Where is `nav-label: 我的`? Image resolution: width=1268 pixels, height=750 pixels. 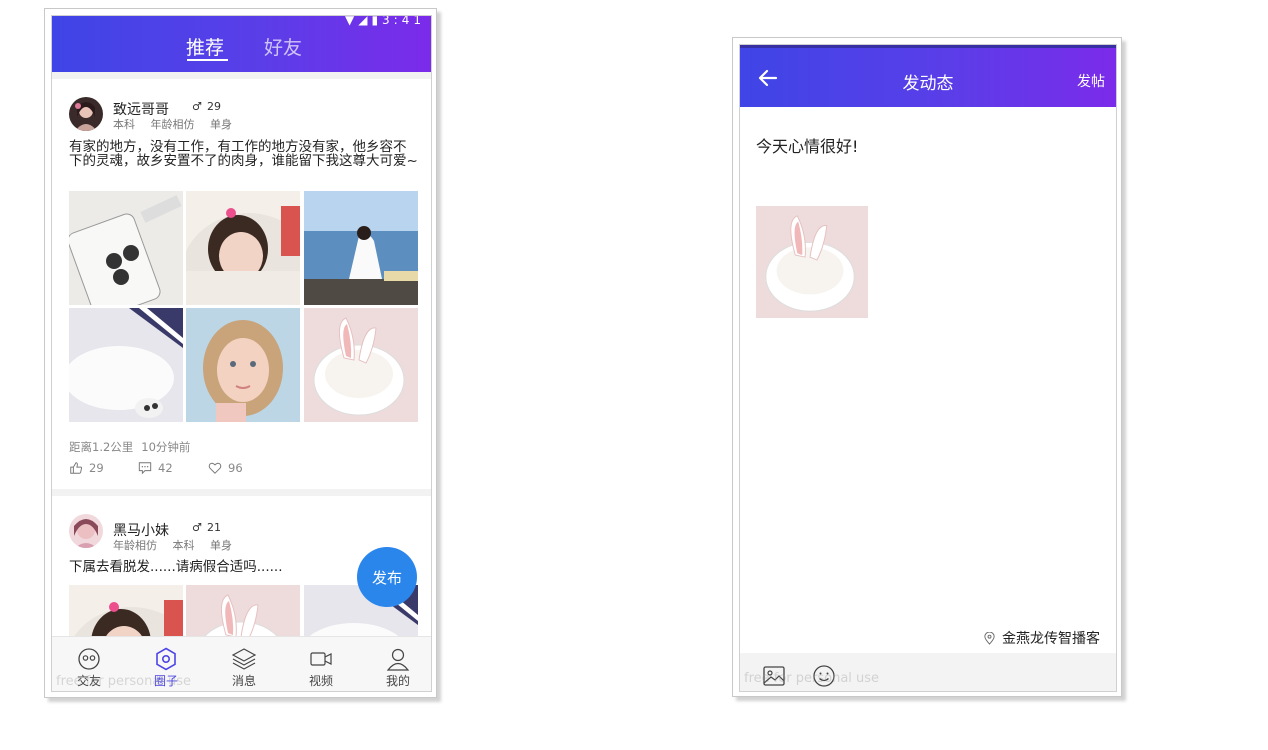
nav-label: 我的 is located at coordinates (397, 681).